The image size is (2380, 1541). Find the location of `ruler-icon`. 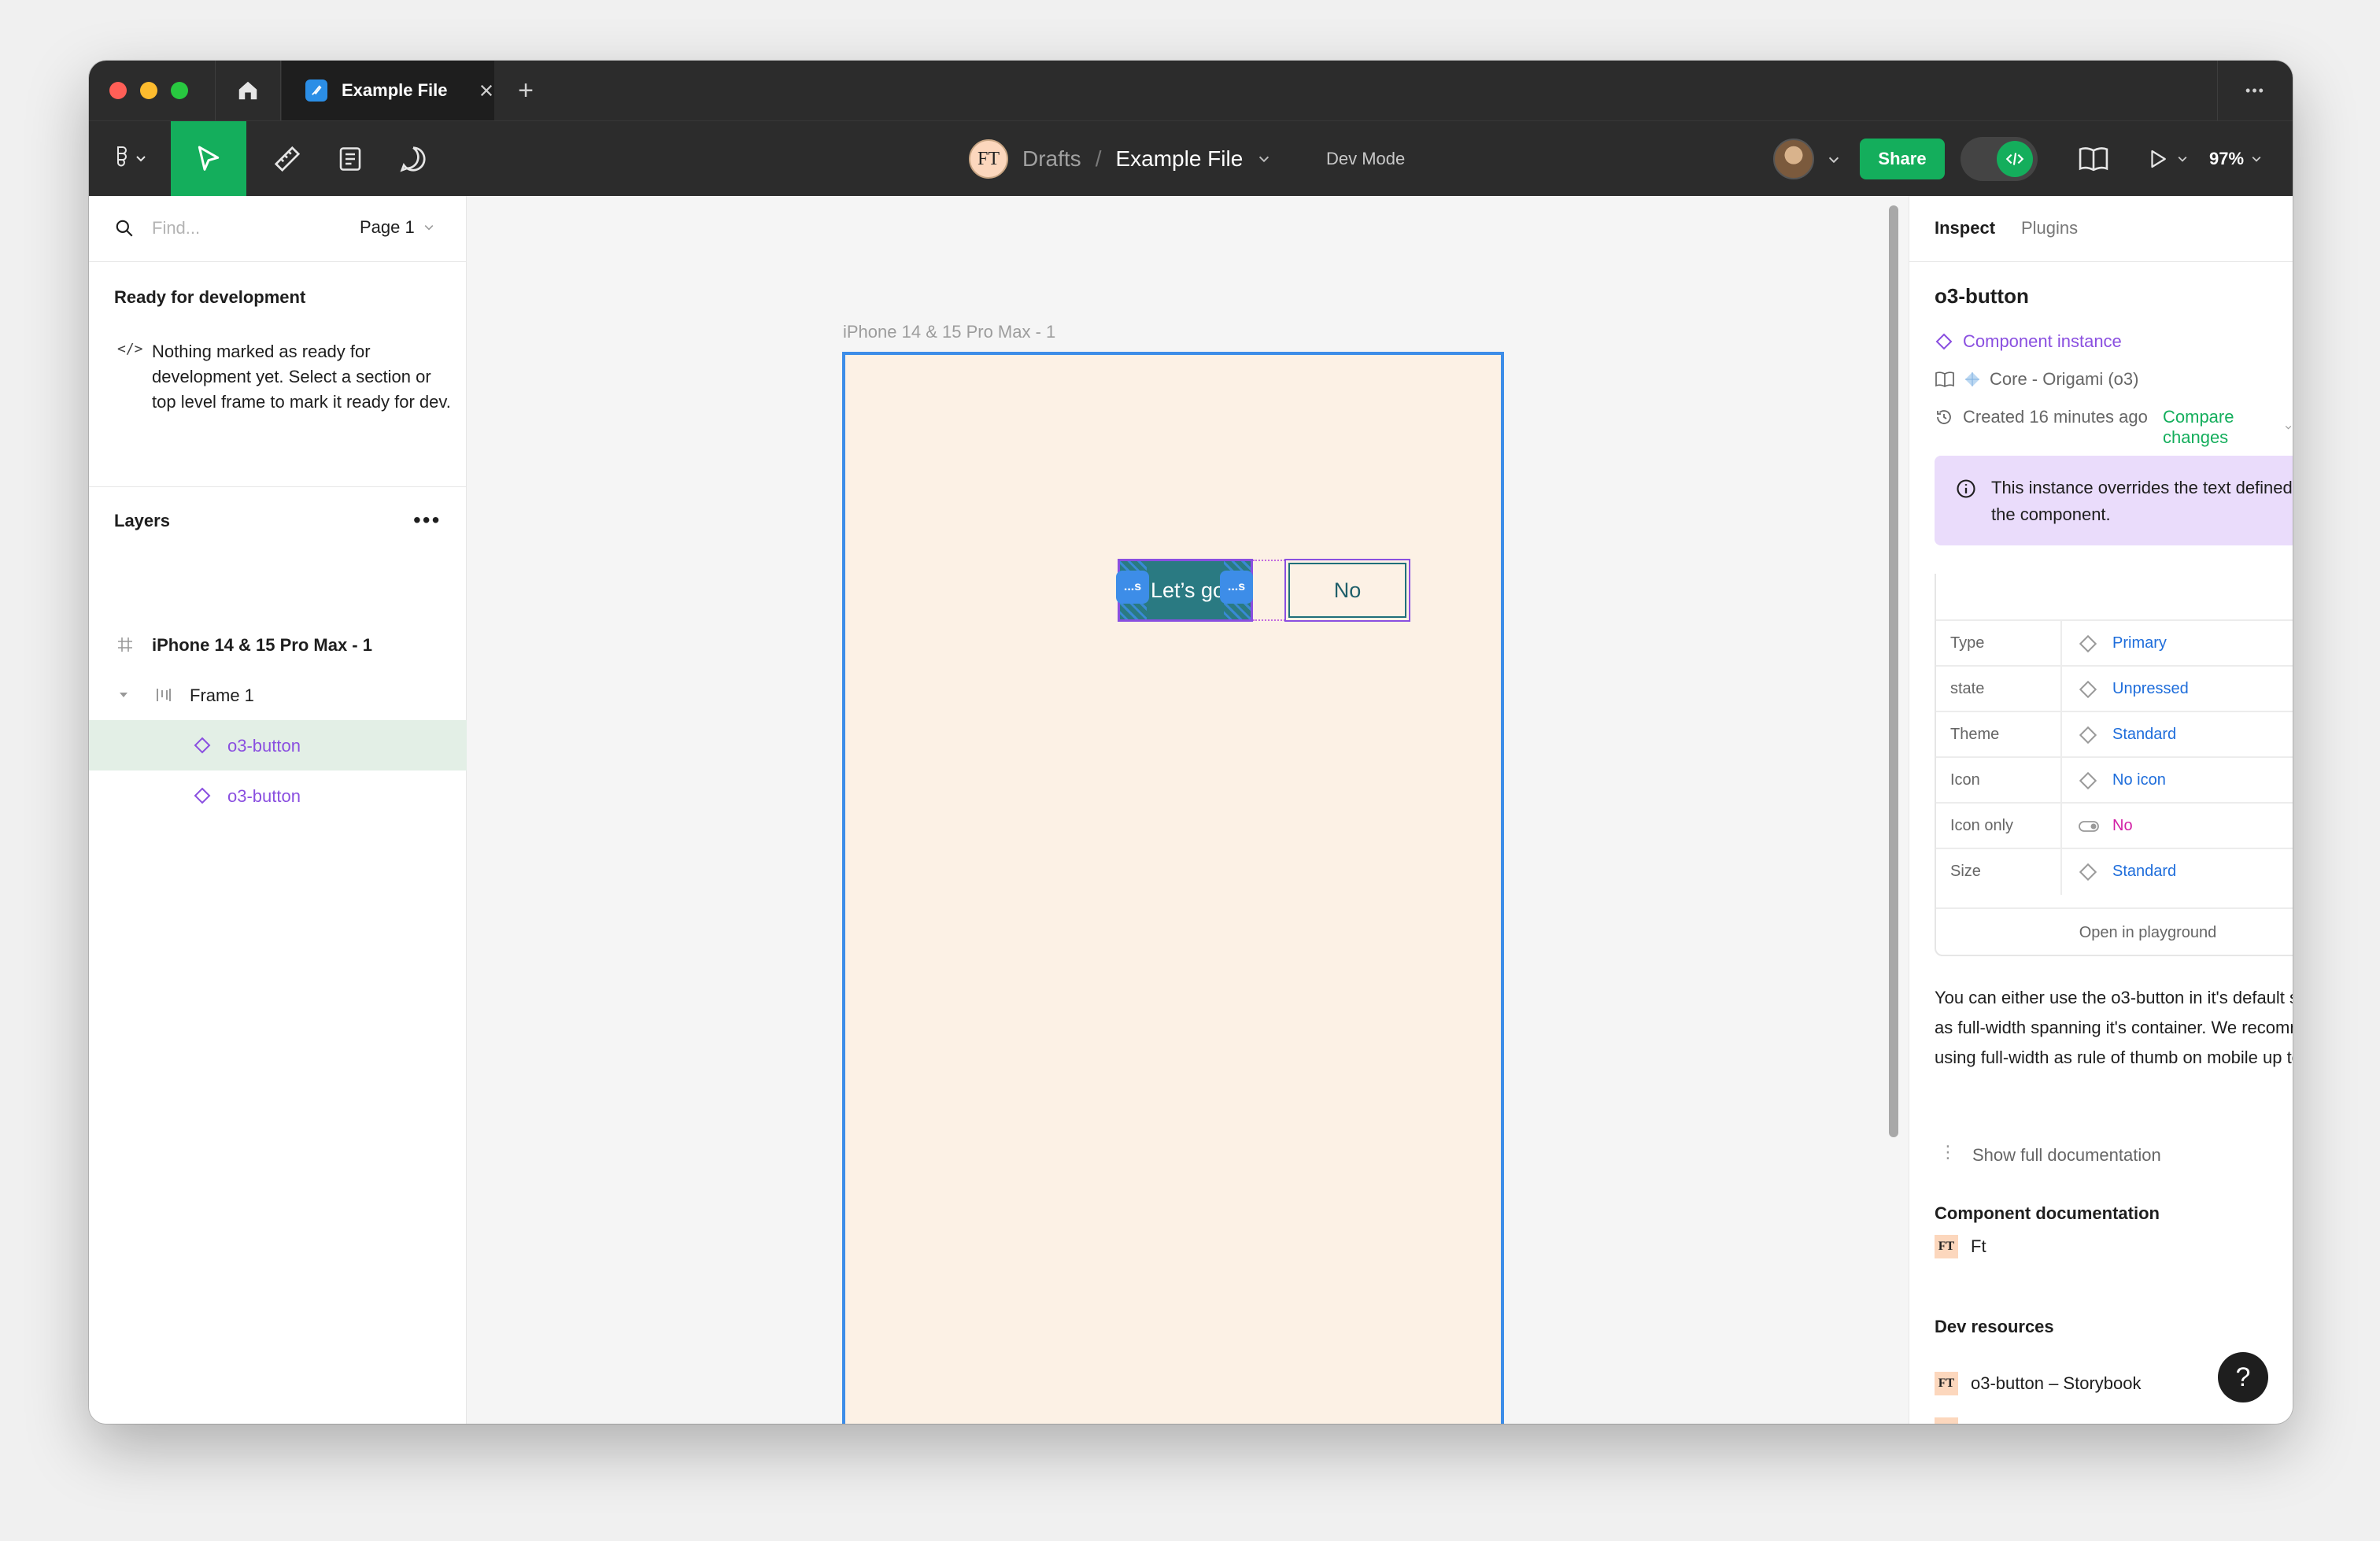

ruler-icon is located at coordinates (287, 159).